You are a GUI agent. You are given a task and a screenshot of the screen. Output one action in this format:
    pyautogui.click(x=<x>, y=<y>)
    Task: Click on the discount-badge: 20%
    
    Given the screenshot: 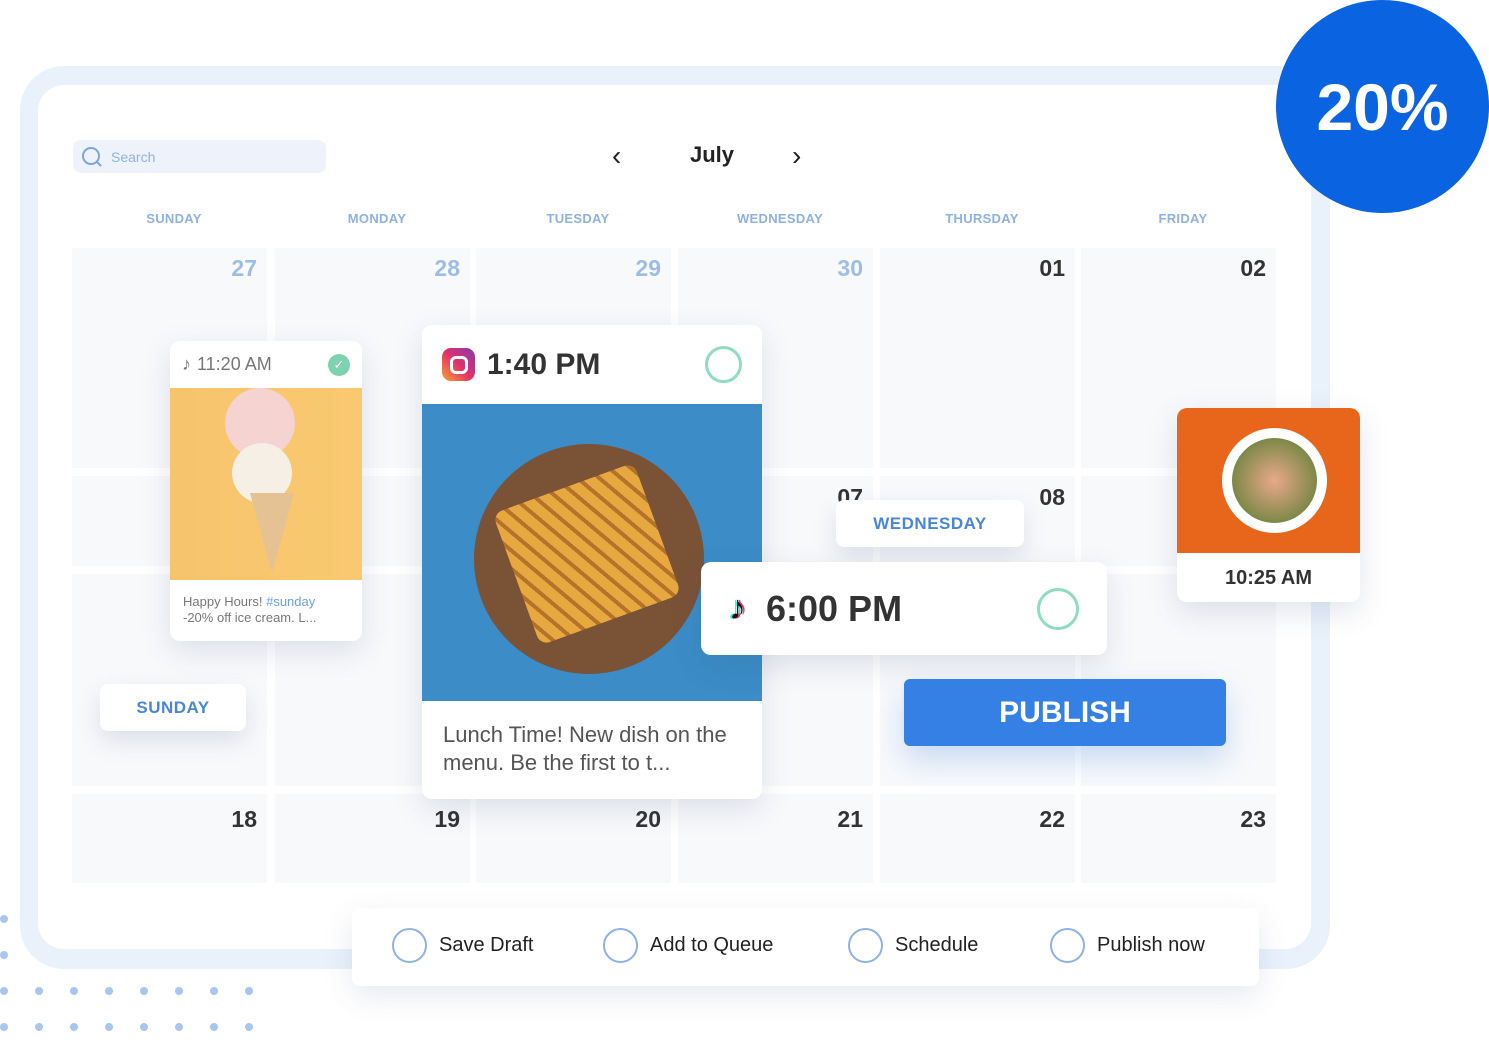 What is the action you would take?
    pyautogui.click(x=1382, y=106)
    